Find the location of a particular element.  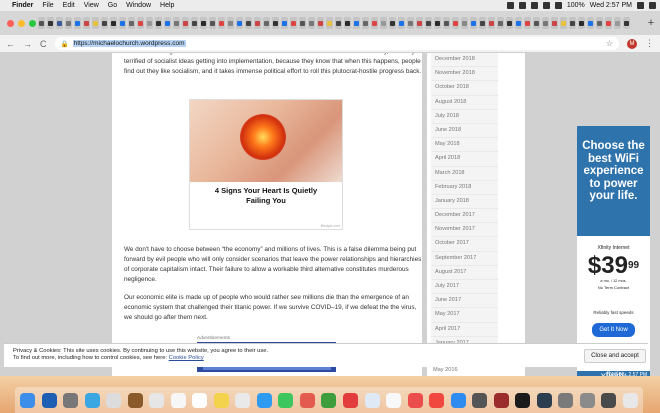

menu-finder: Finder is located at coordinates (22, 5).